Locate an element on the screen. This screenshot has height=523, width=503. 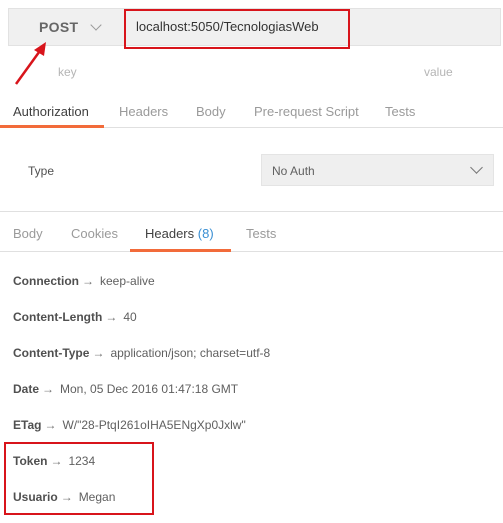
header-value: W/"28-PtqI261oIHA5ENgXp0Jxlw" is located at coordinates (154, 425).